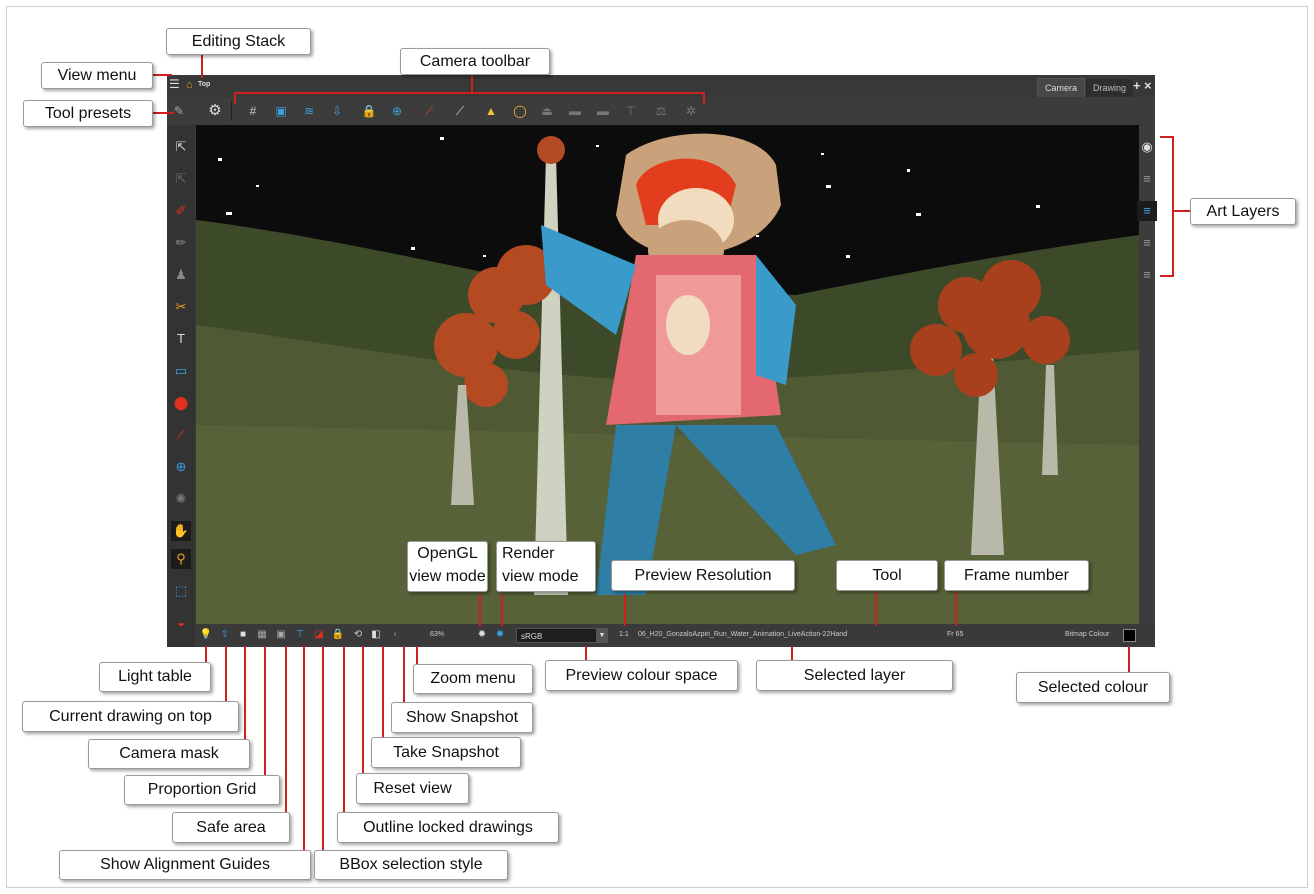 This screenshot has width=1314, height=894. Describe the element at coordinates (181, 147) in the screenshot. I see `select-tool-icon: ⇱` at that location.